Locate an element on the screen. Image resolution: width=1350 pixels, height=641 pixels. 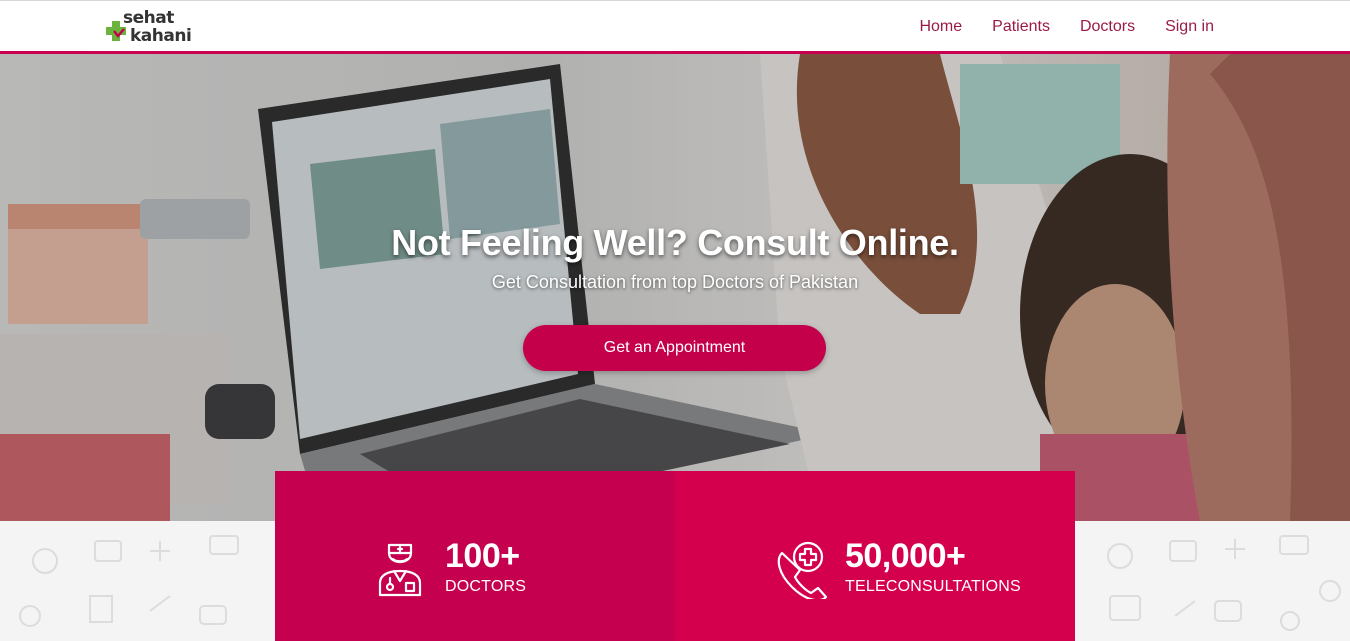
stat-doctors-card: 100+ DOCTORS is located at coordinates (475, 556).